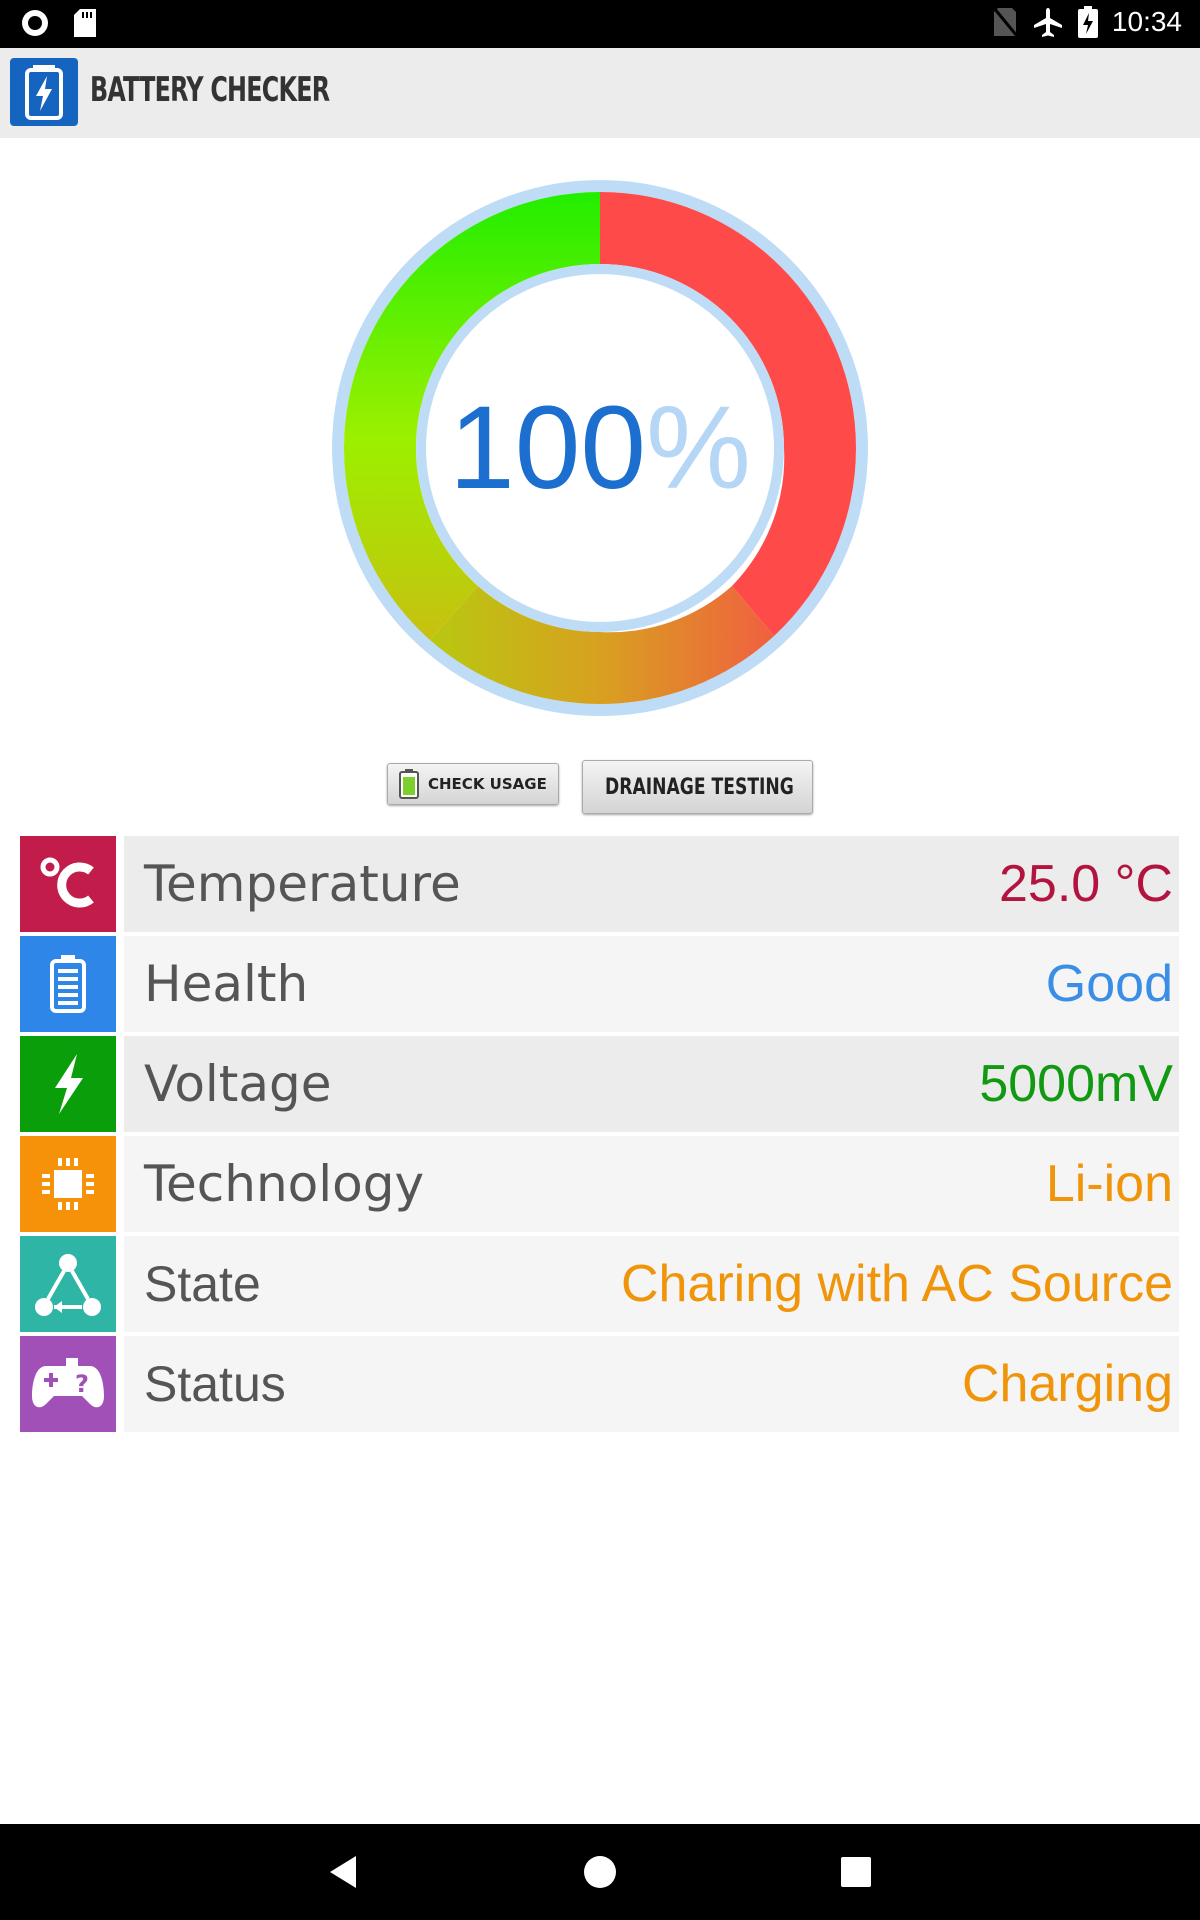 The height and width of the screenshot is (1920, 1200). Describe the element at coordinates (215, 1384) in the screenshot. I see `status-label: Status` at that location.